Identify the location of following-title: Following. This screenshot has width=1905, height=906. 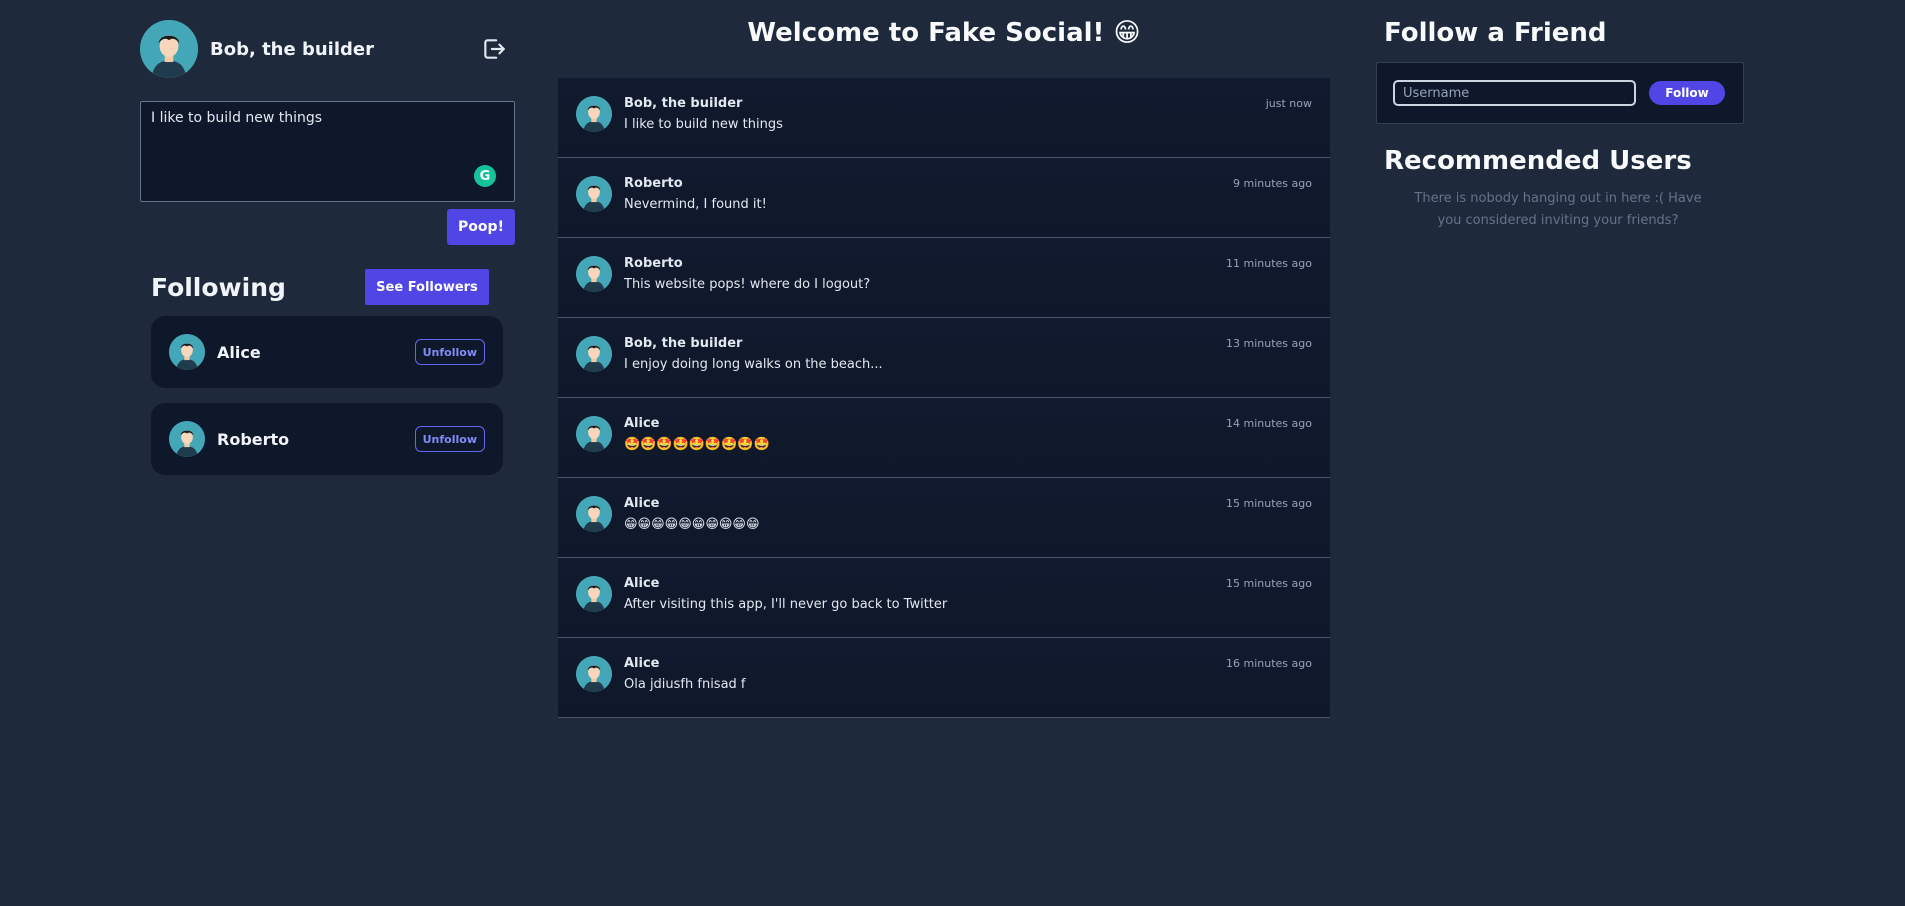
(218, 287).